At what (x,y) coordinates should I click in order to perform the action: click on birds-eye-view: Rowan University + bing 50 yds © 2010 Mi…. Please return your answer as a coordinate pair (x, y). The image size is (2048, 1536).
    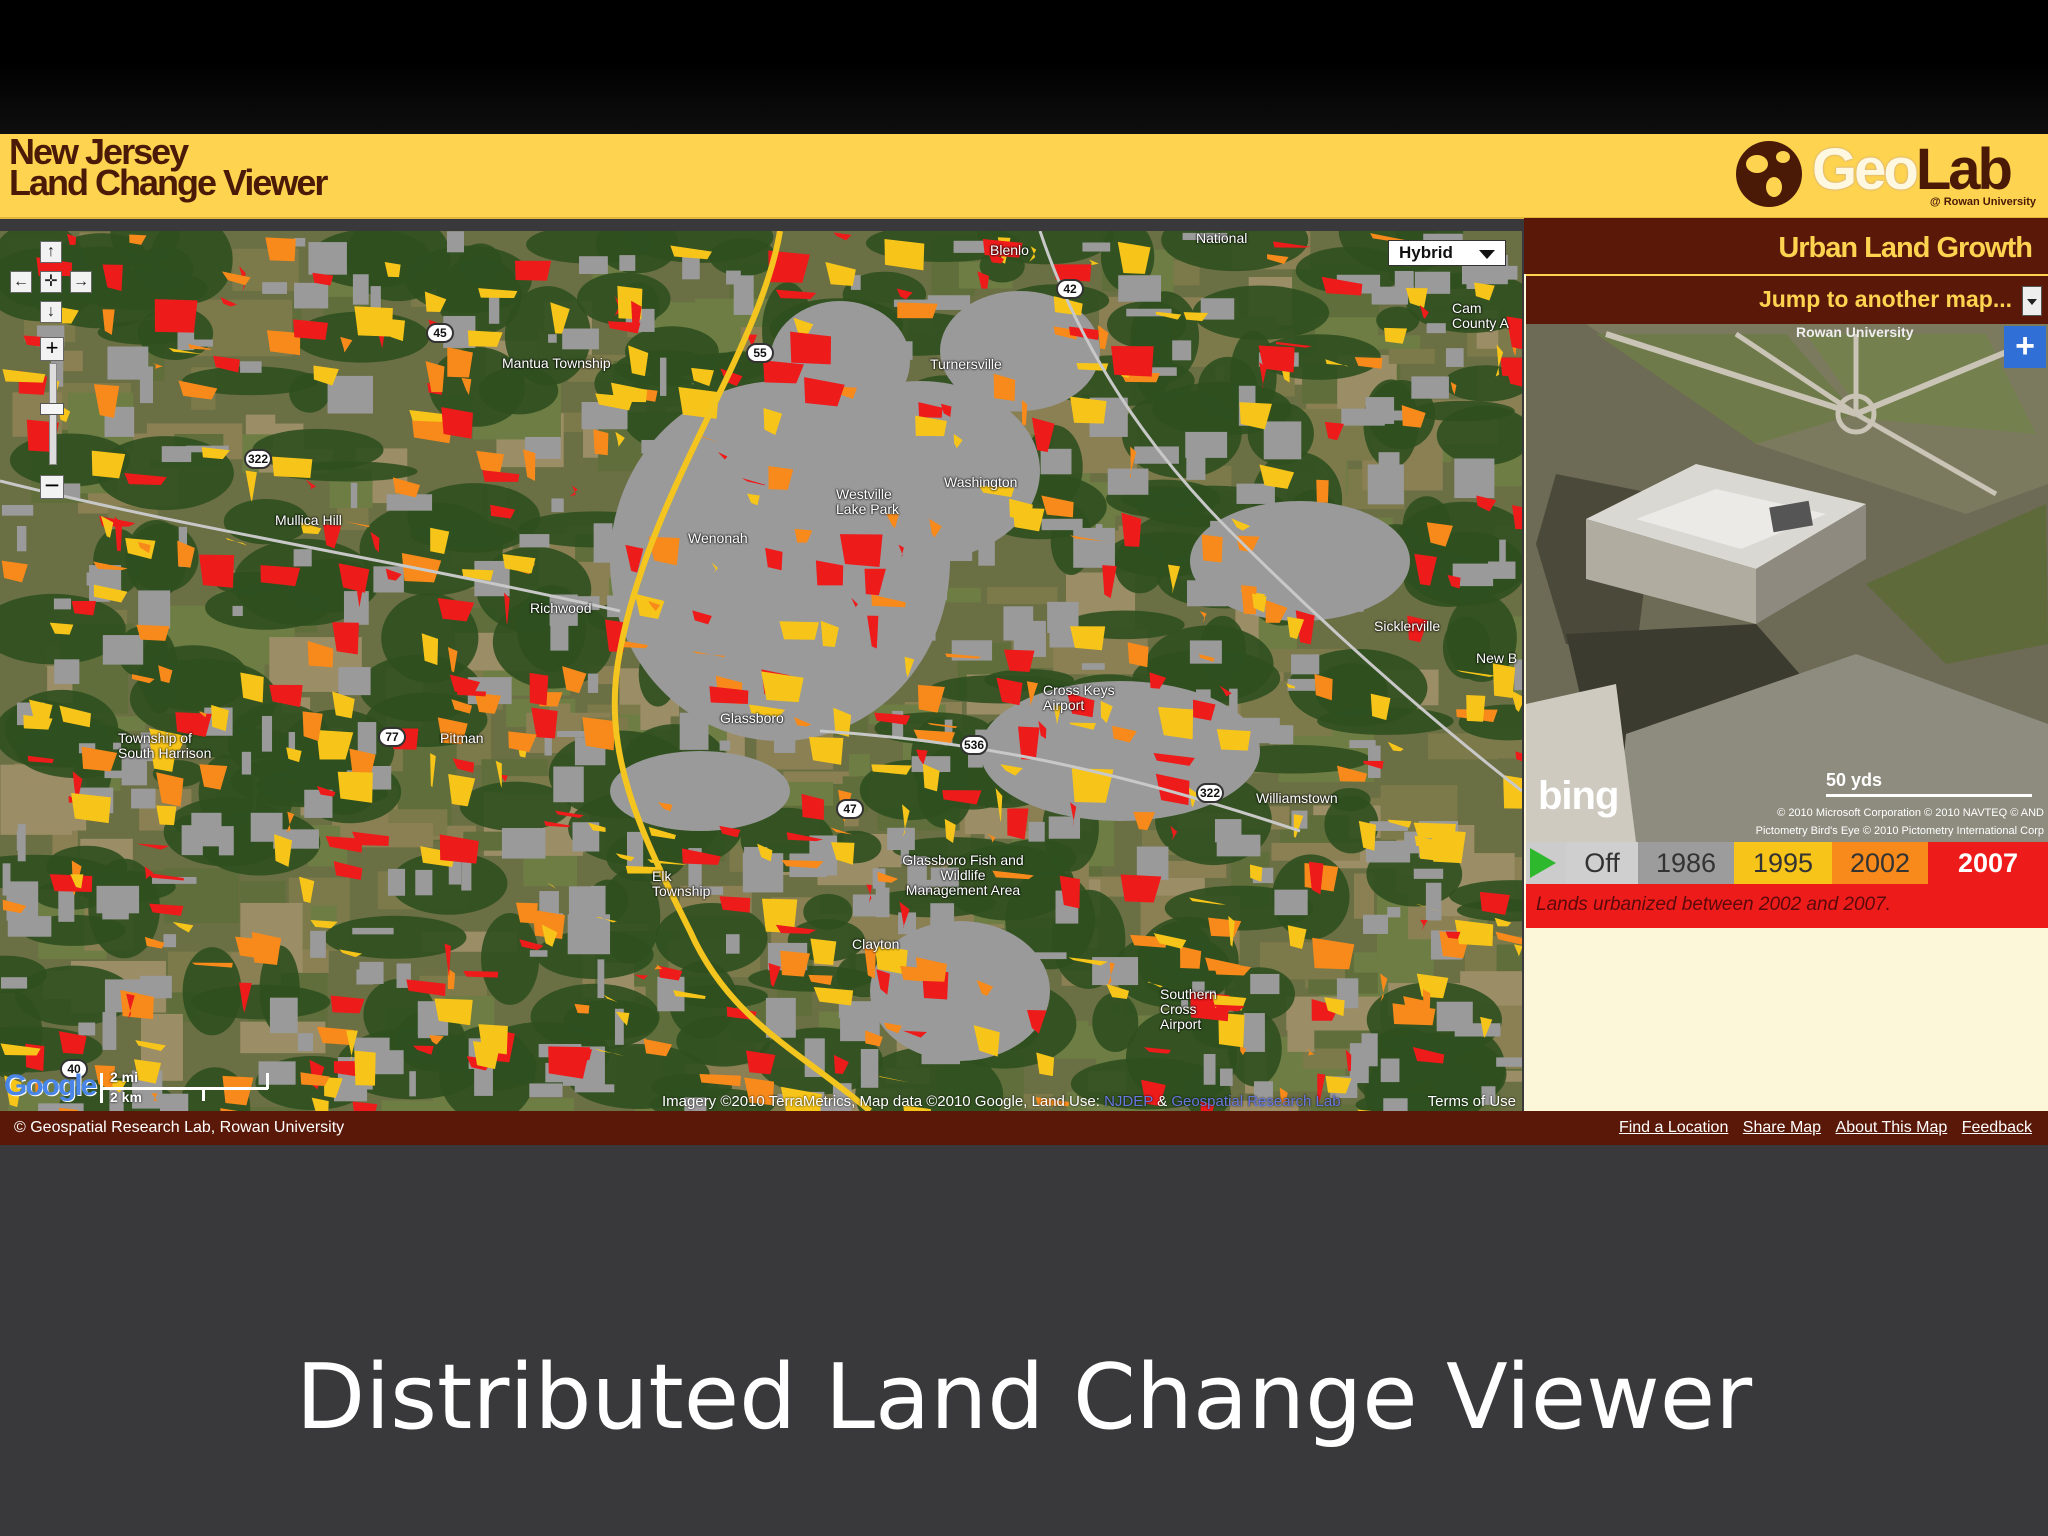
    Looking at the image, I should click on (1787, 583).